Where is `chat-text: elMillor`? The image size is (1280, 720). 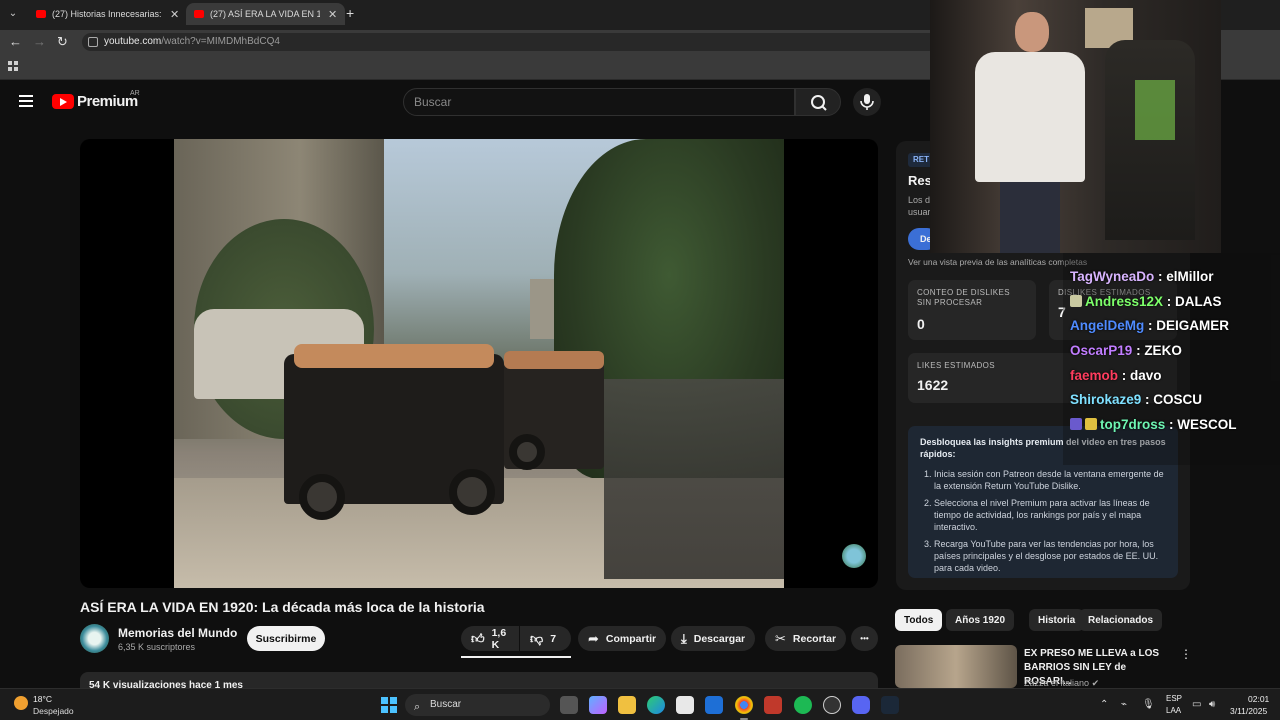 chat-text: elMillor is located at coordinates (1190, 276).